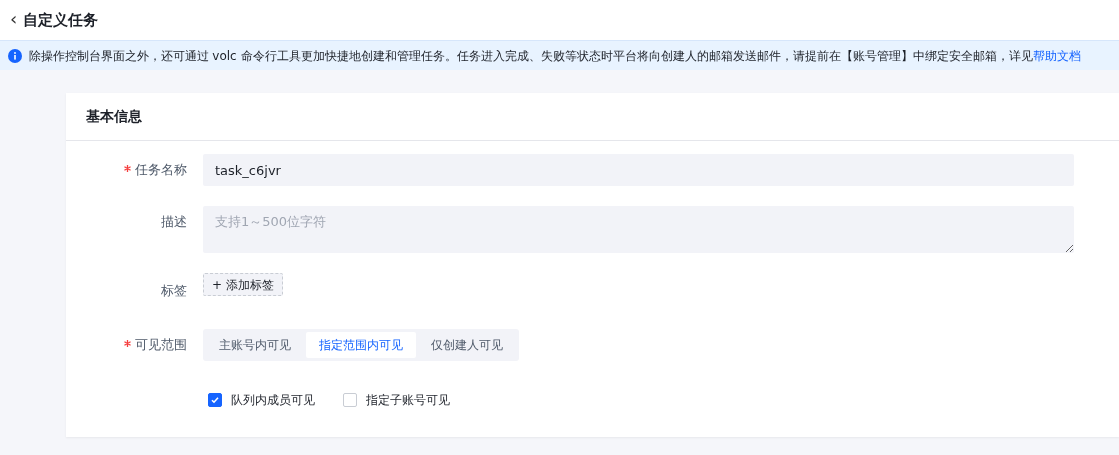 This screenshot has width=1119, height=455. I want to click on description-field: 支持1～500位字符, so click(638, 229).